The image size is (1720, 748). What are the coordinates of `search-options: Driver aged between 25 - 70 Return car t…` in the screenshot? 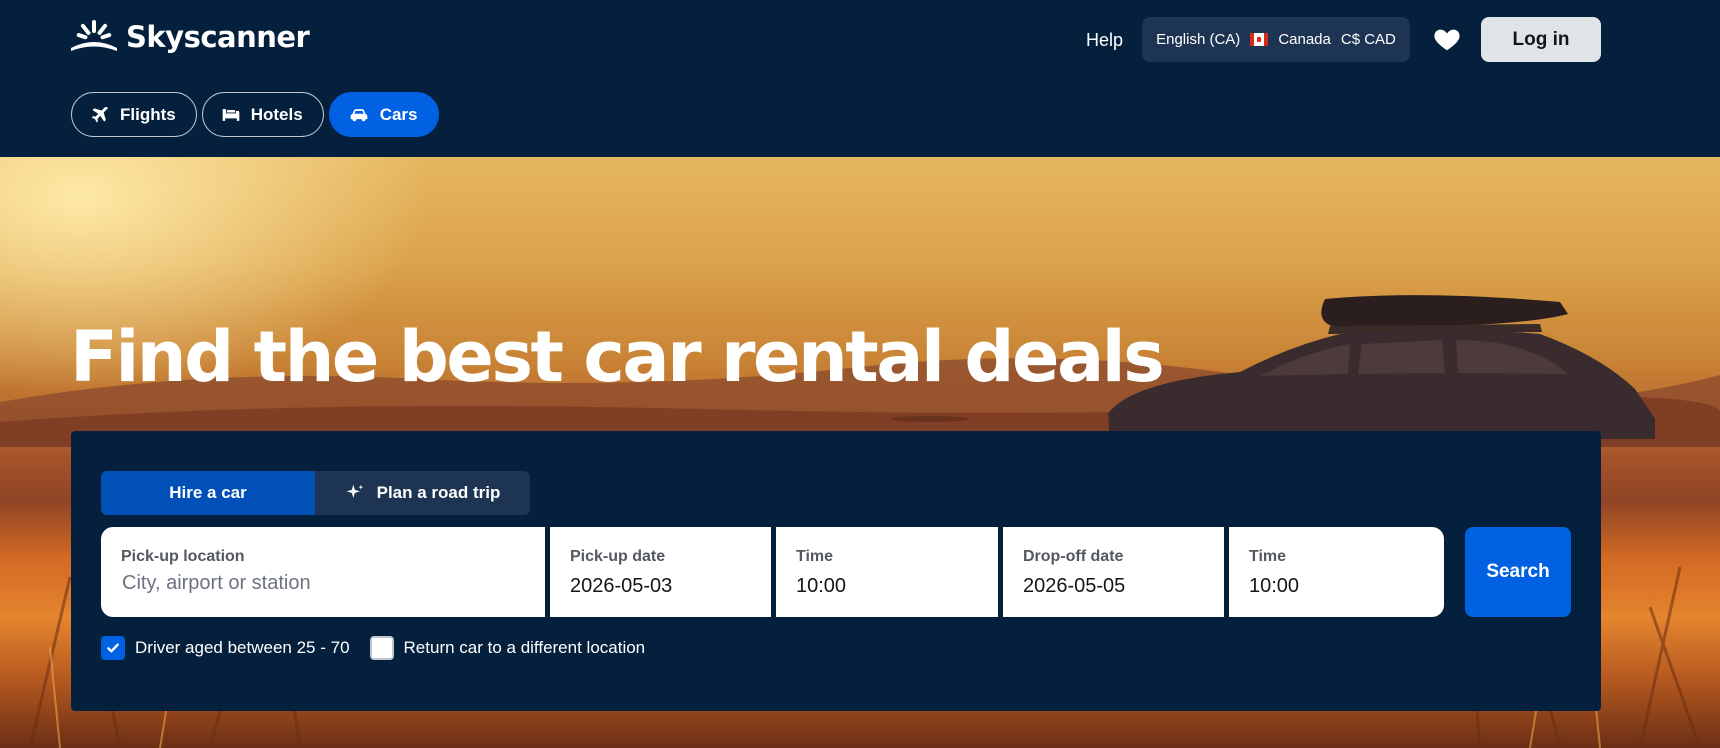 It's located at (373, 648).